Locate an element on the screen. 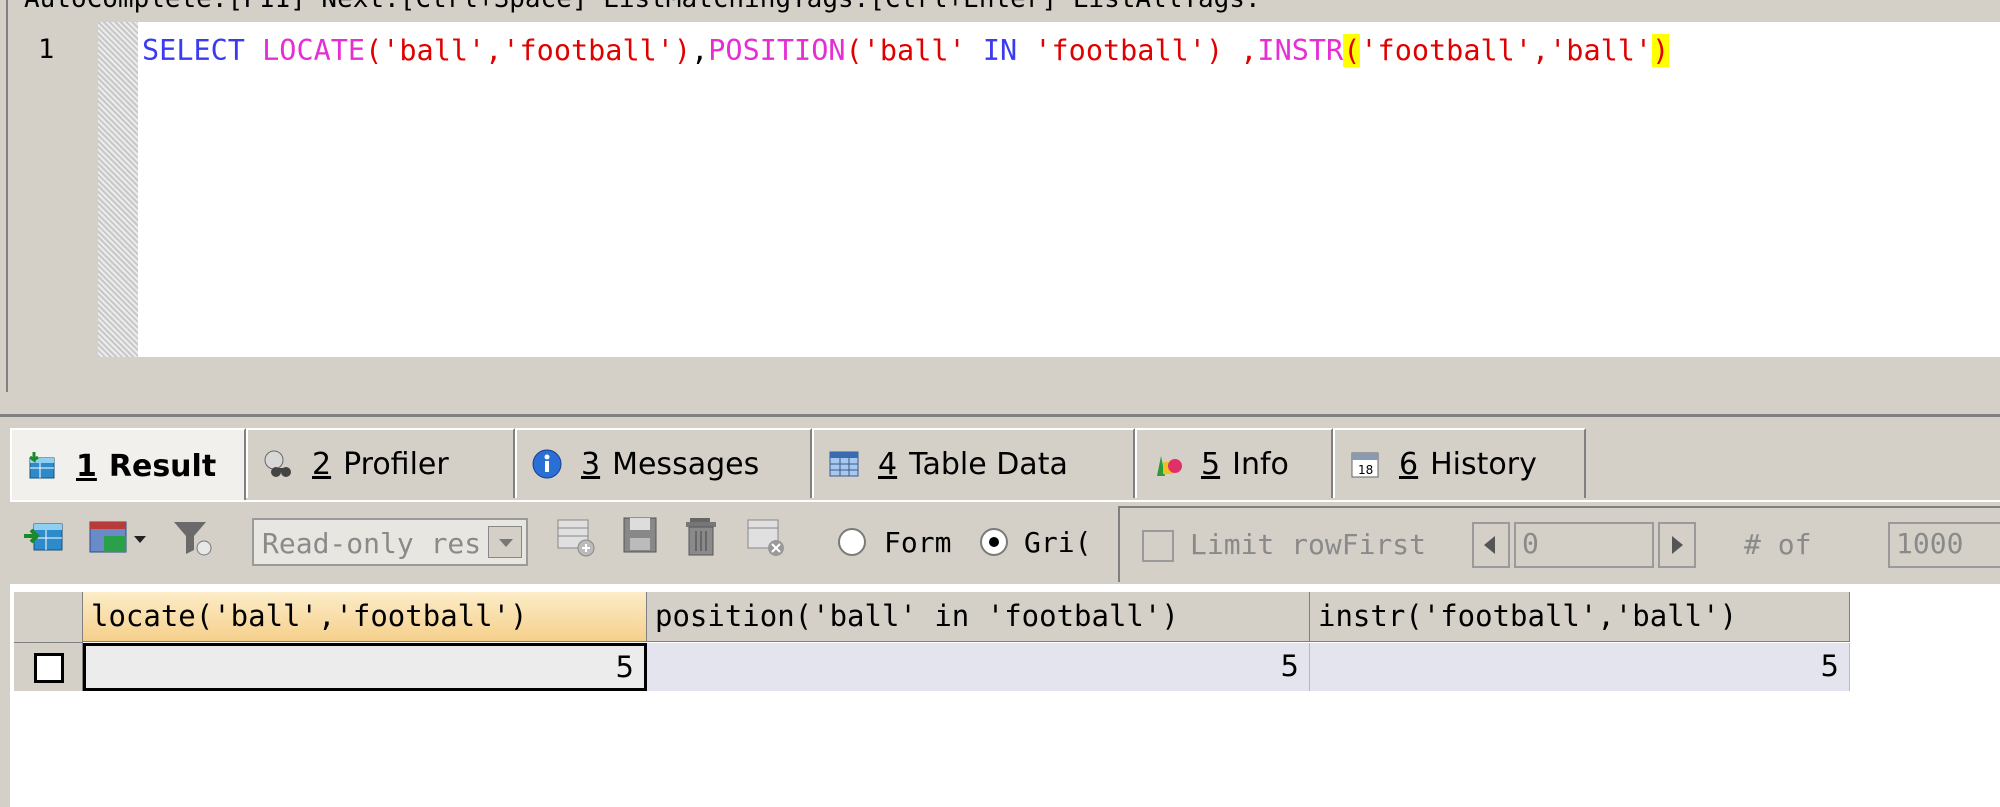 This screenshot has height=807, width=2000. row-selector-checkbox is located at coordinates (49, 668).